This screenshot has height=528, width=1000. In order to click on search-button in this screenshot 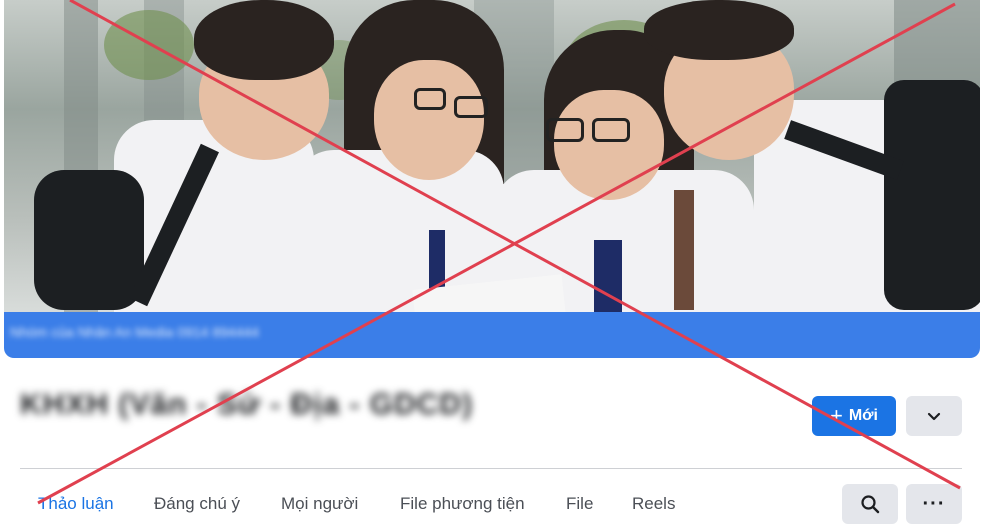, I will do `click(870, 504)`.